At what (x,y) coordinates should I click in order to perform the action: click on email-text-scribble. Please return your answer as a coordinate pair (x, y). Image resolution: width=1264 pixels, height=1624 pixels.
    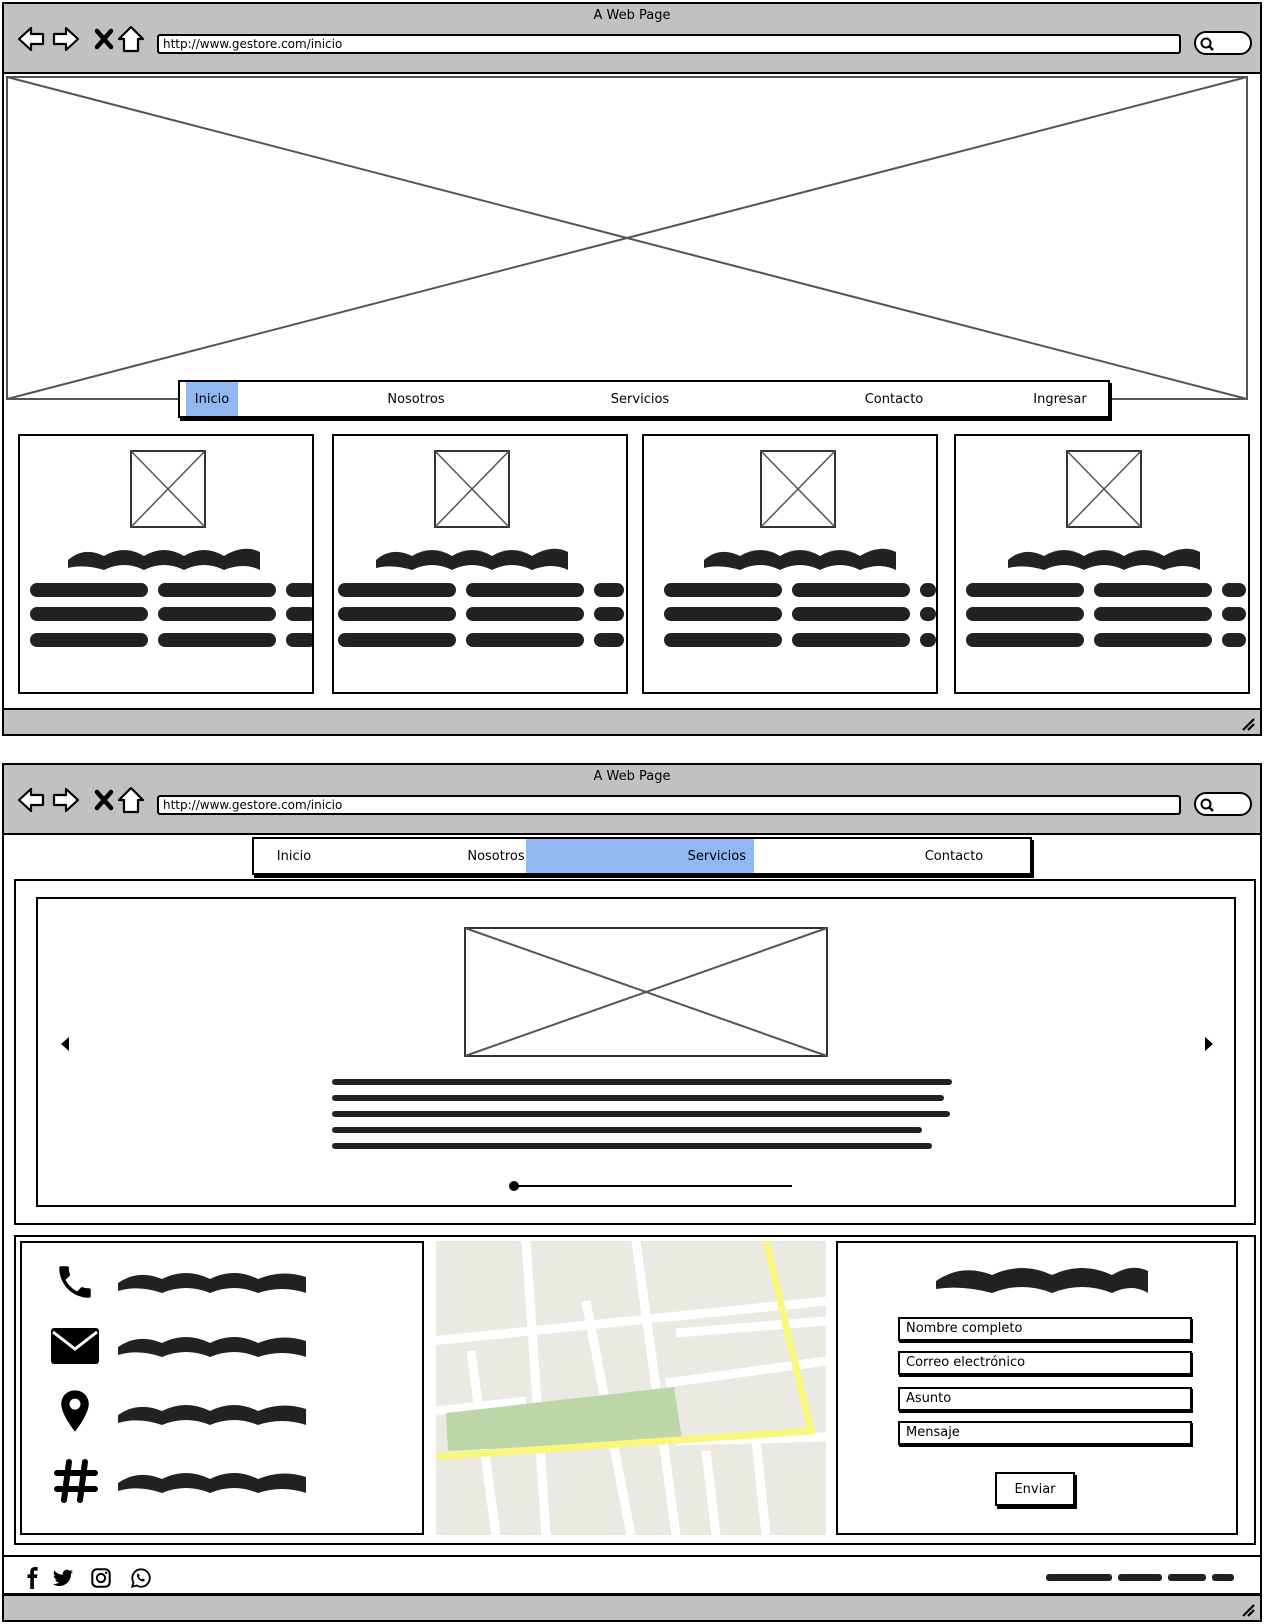
    Looking at the image, I should click on (212, 1347).